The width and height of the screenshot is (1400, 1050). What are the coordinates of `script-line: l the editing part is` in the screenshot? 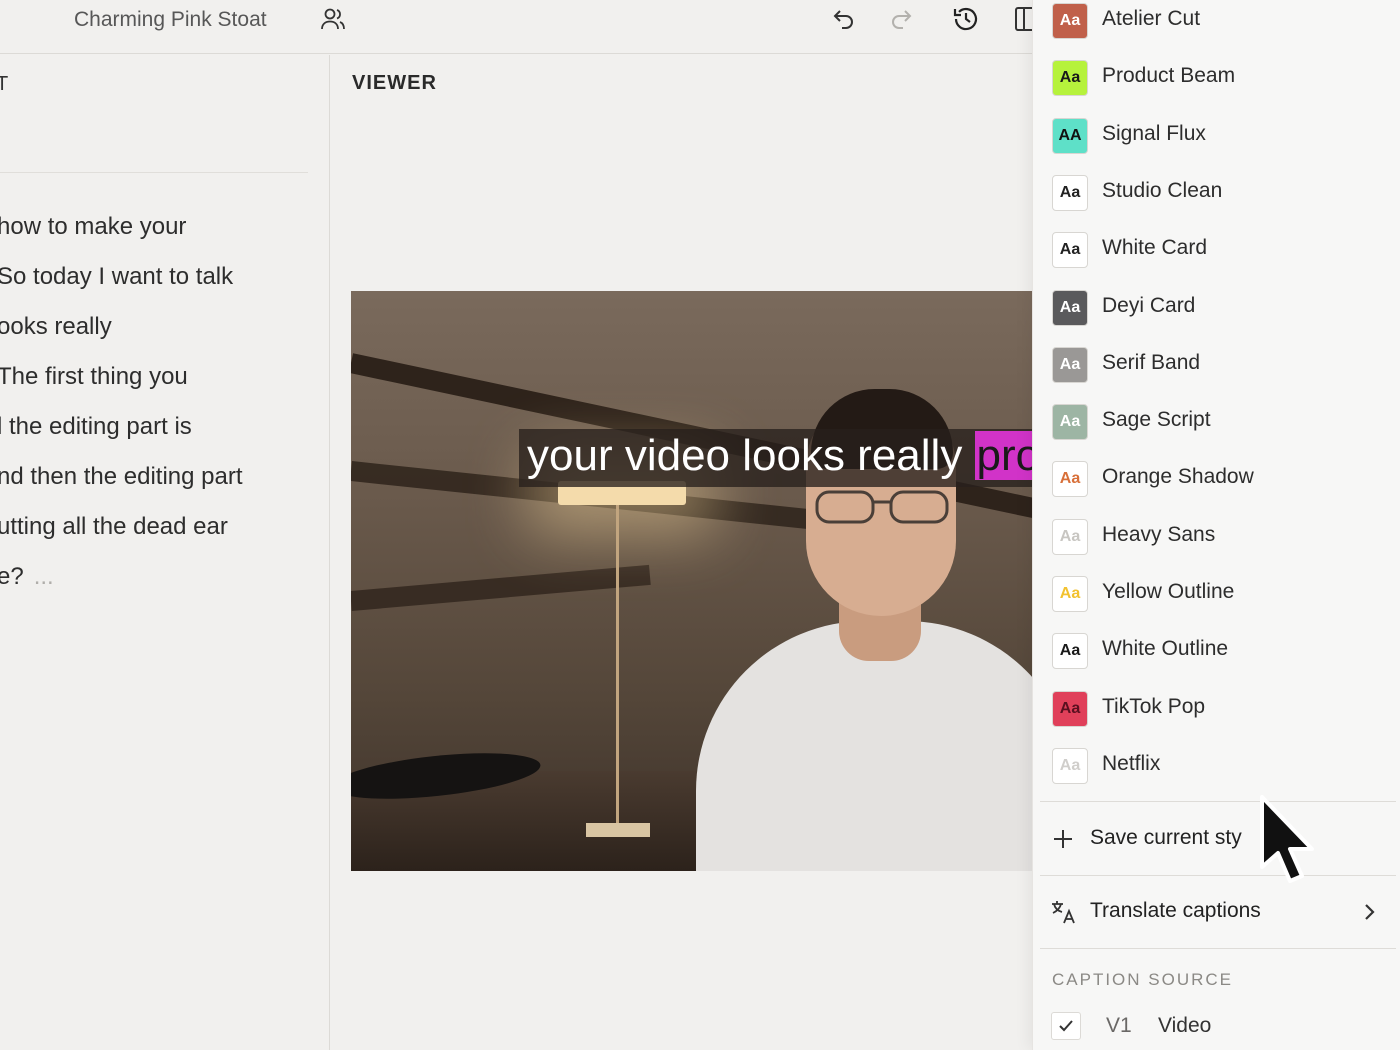 It's located at (96, 427).